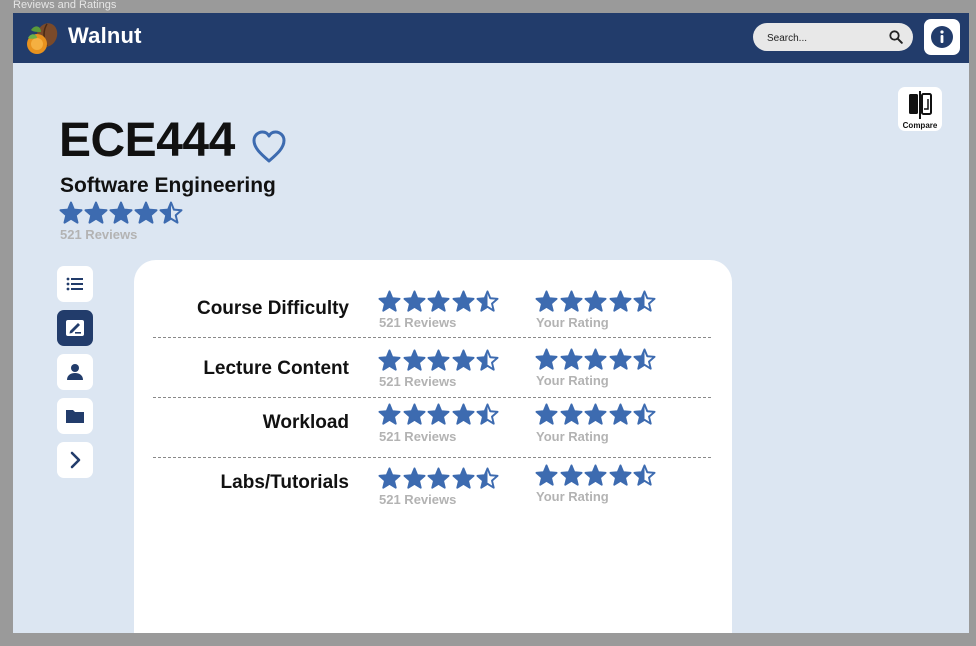  Describe the element at coordinates (276, 368) in the screenshot. I see `rating-category-label: Lecture Content` at that location.